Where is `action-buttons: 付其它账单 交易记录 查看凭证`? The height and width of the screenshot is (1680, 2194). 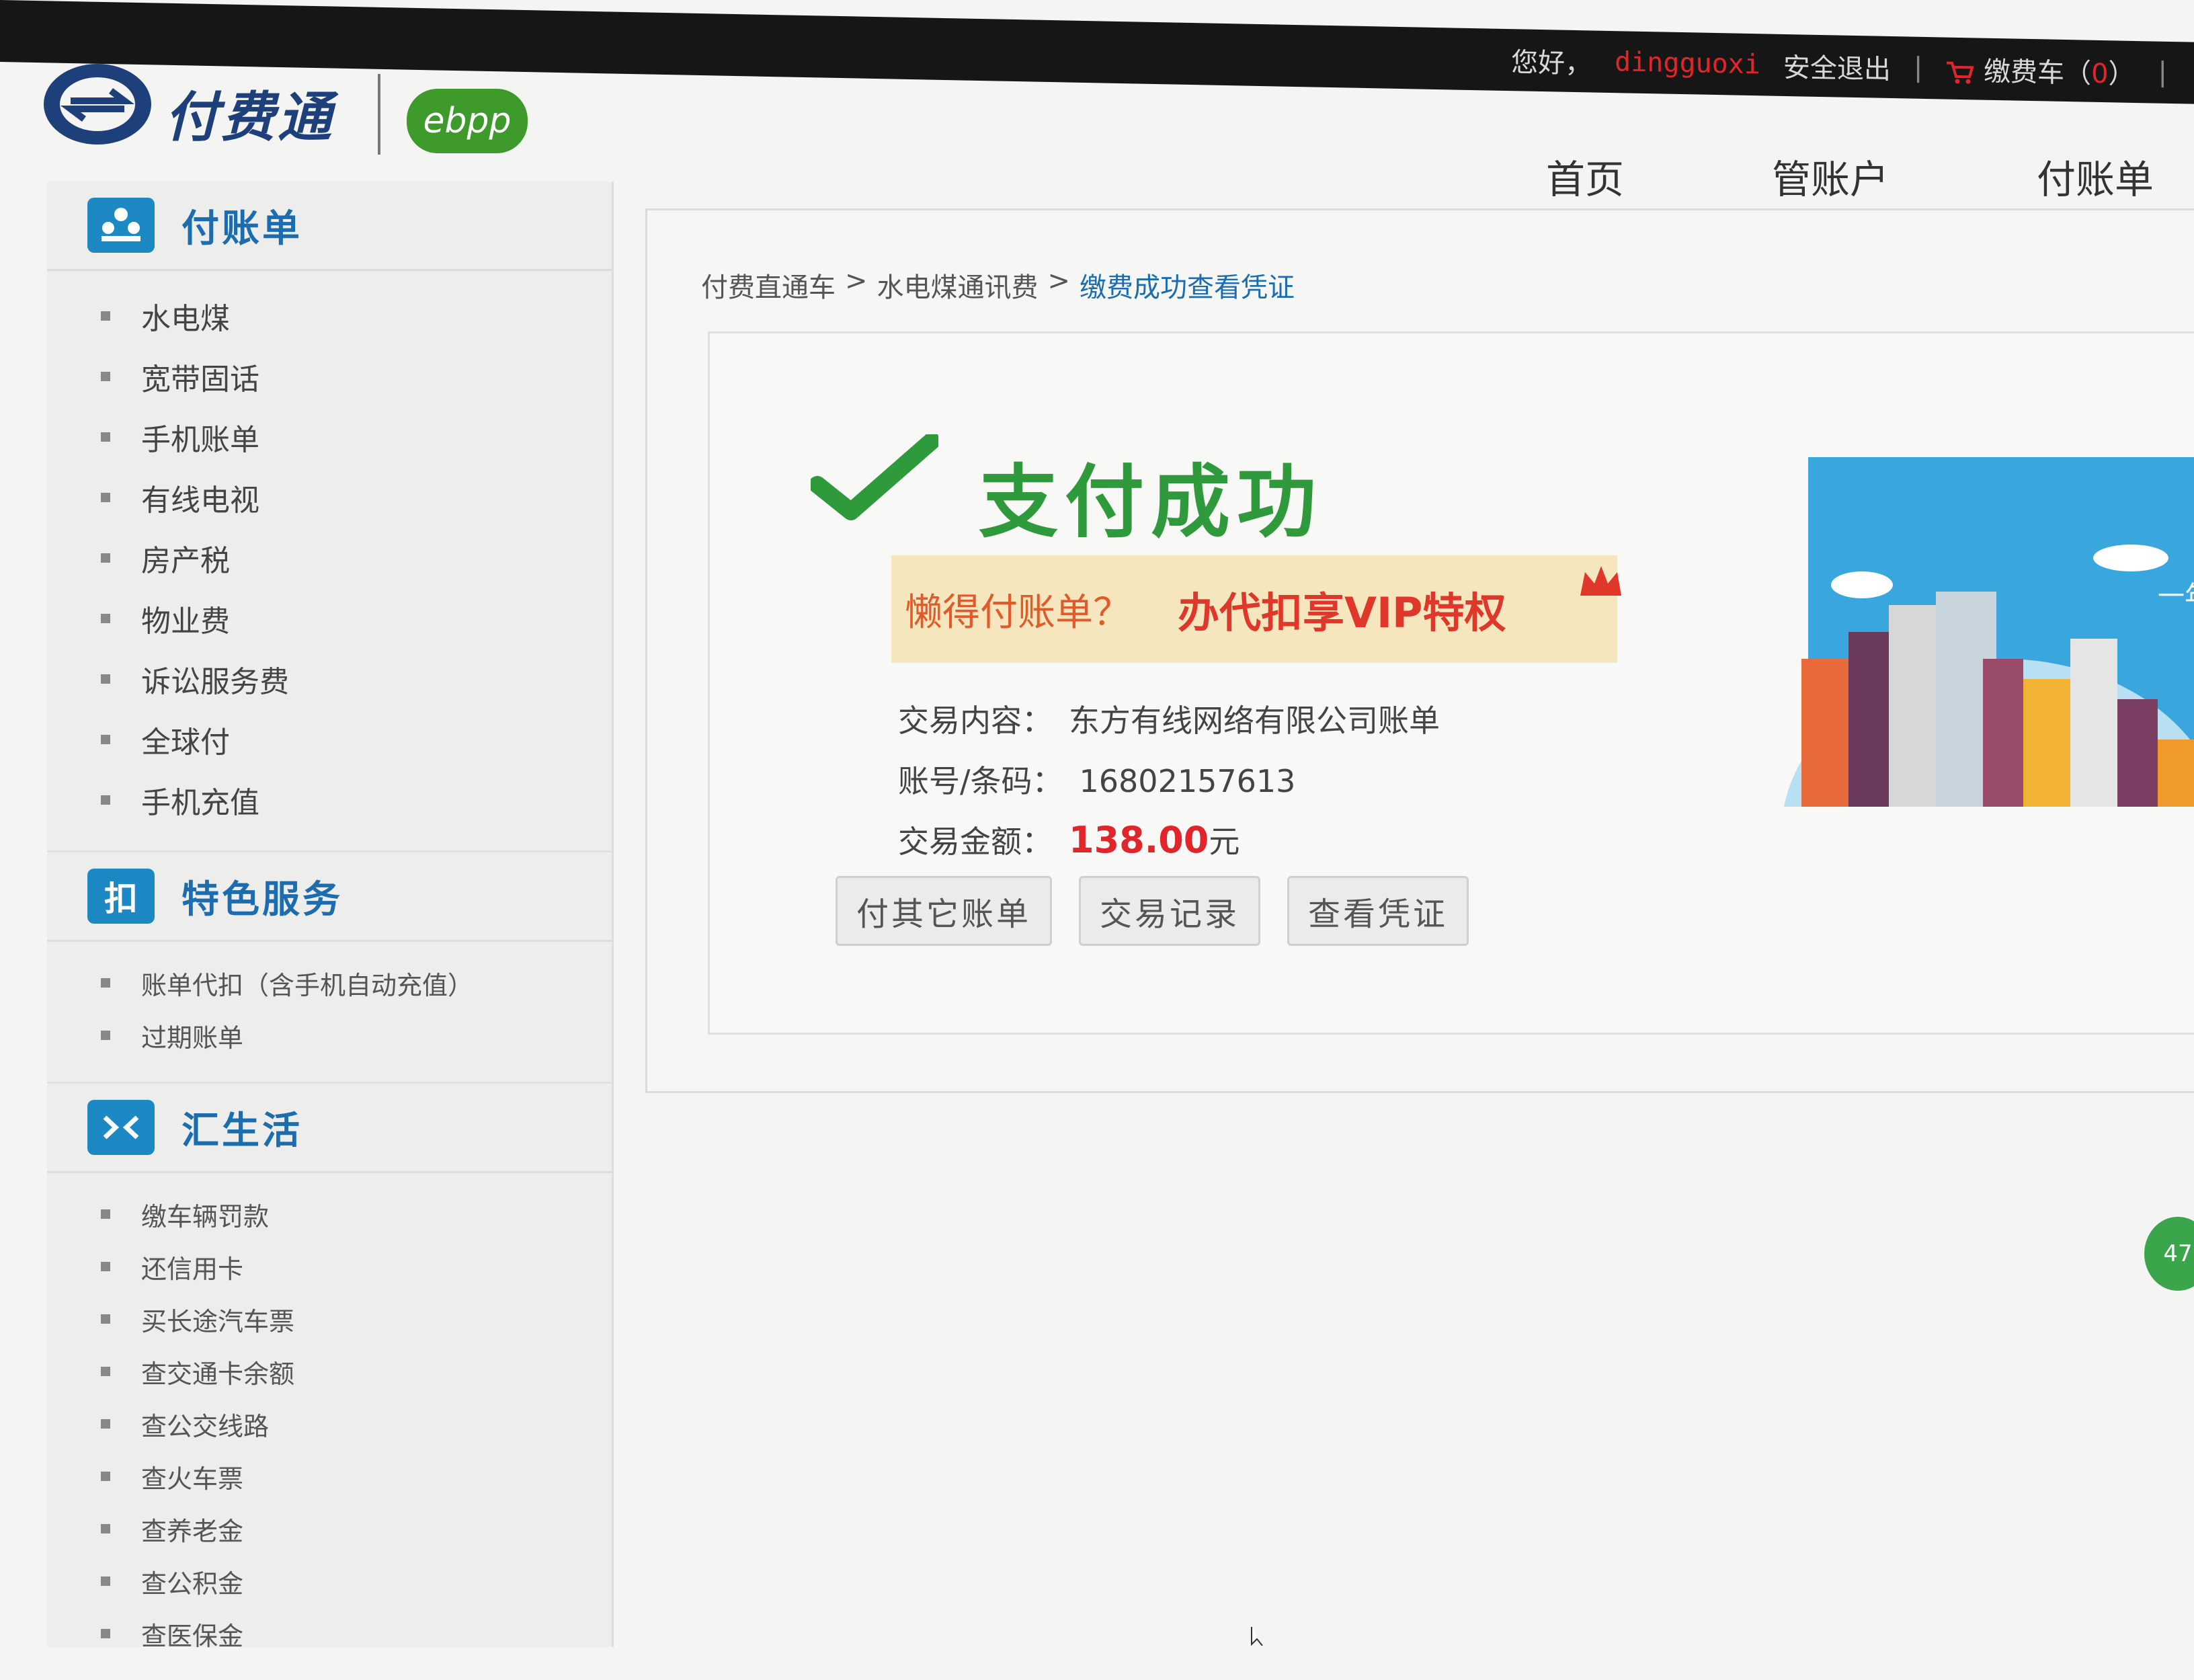 action-buttons: 付其它账单 交易记录 查看凭证 is located at coordinates (1152, 911).